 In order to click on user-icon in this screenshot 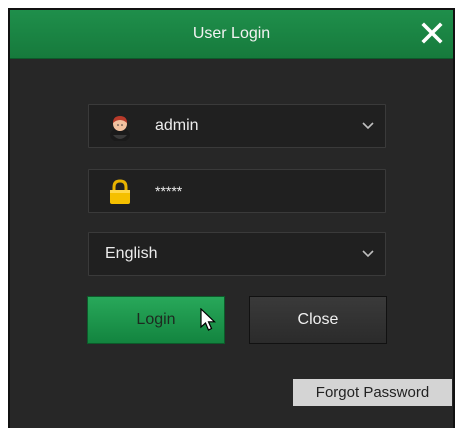, I will do `click(120, 127)`.